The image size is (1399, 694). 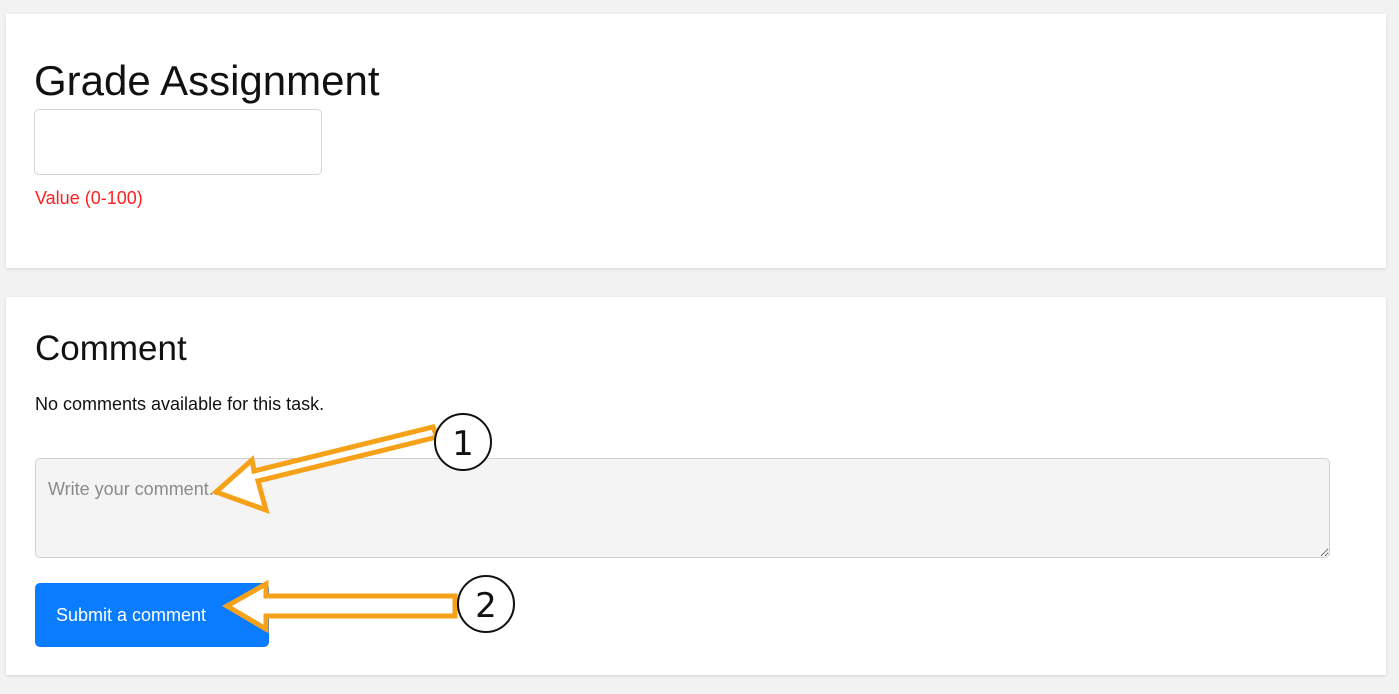 I want to click on grade-assignment-title: Grade Assignment, so click(x=207, y=80).